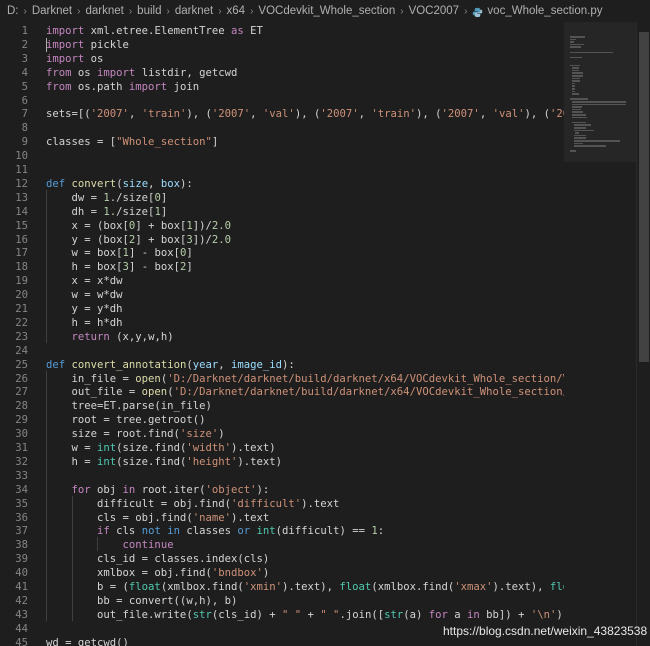 The height and width of the screenshot is (646, 650). I want to click on code-token: .join([, so click(362, 614).